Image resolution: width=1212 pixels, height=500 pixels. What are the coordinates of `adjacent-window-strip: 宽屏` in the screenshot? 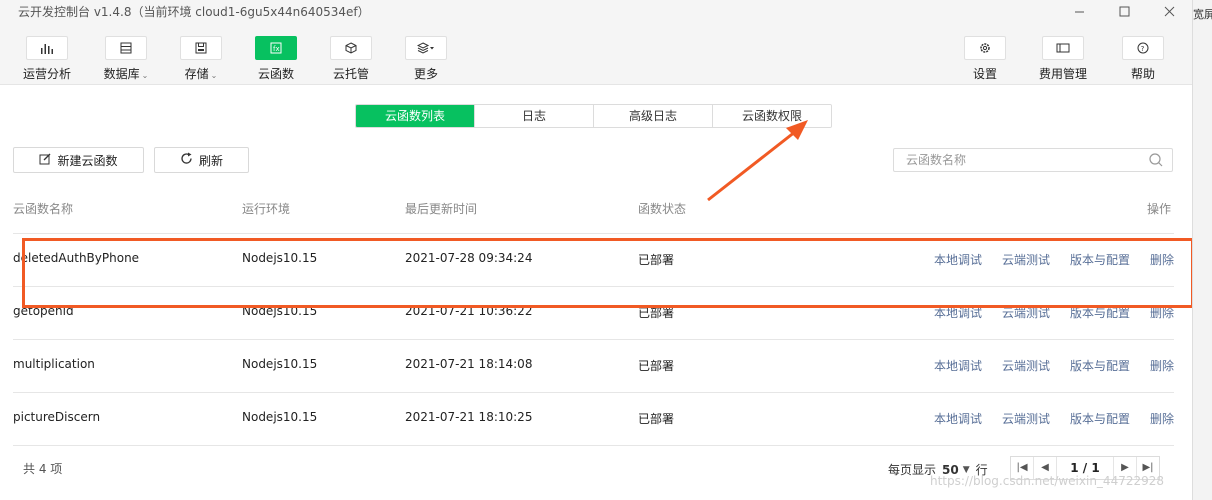 It's located at (1202, 250).